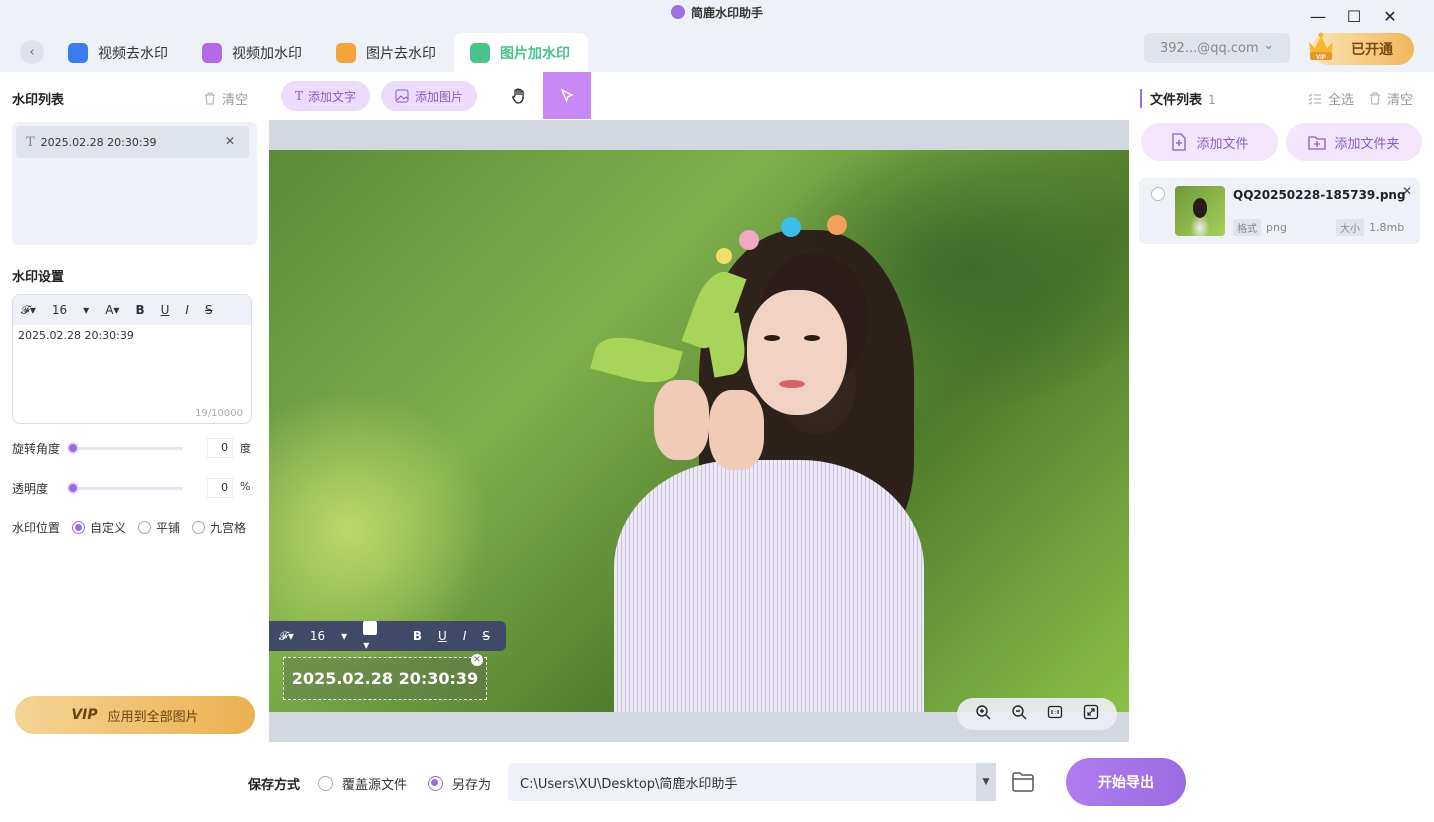 This screenshot has height=822, width=1434. Describe the element at coordinates (459, 783) in the screenshot. I see `radio-save-as: 另存为` at that location.